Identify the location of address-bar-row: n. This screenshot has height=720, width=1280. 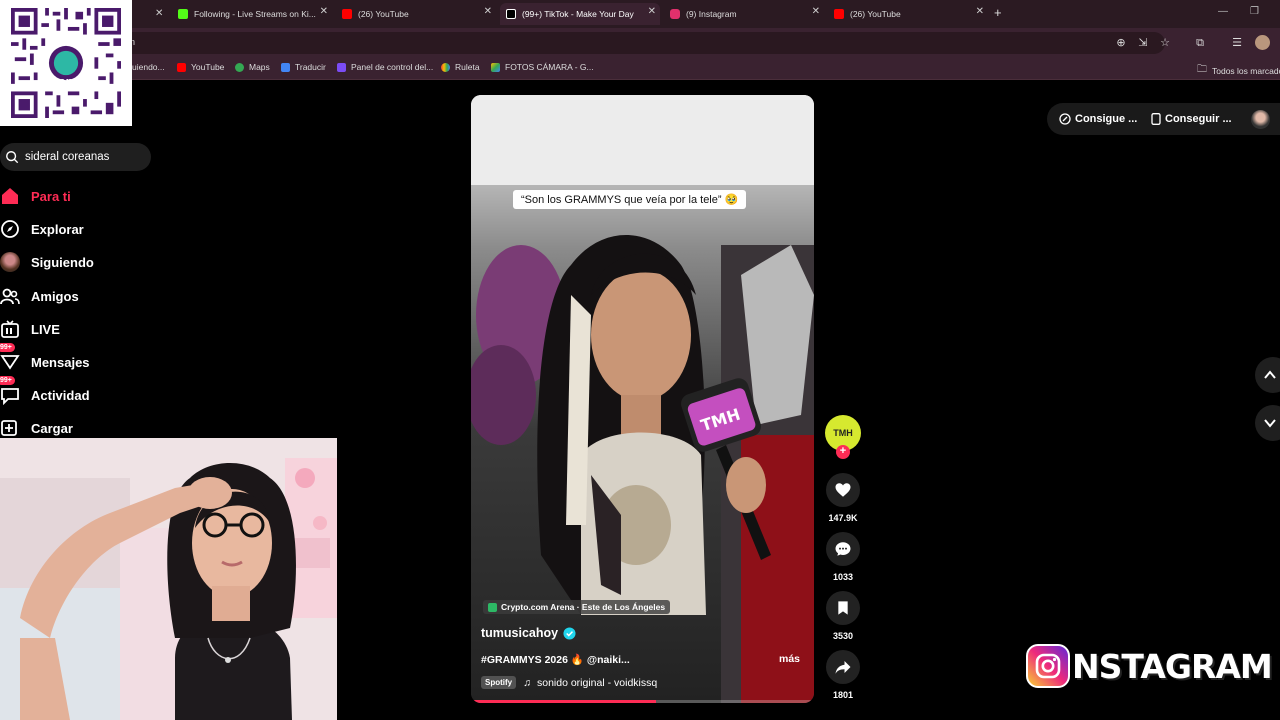
(640, 43).